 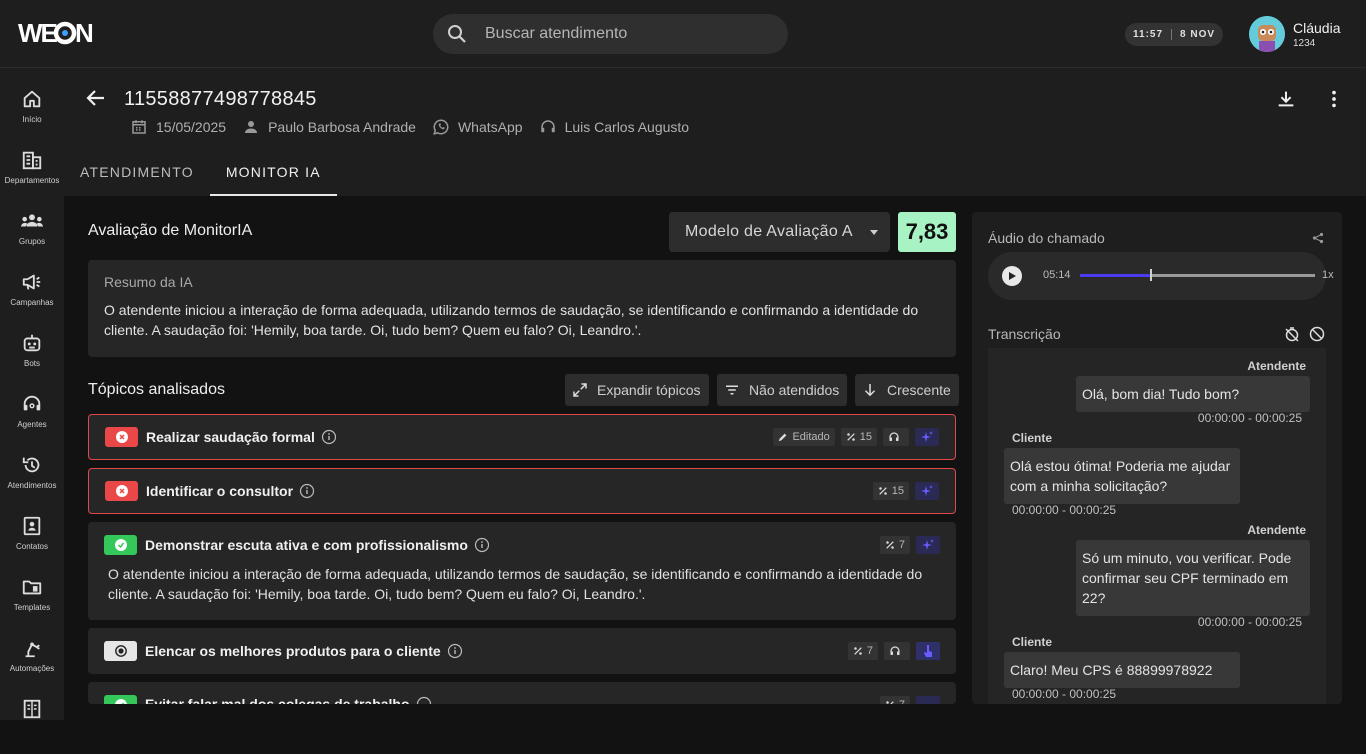 I want to click on edited-text: Editado, so click(x=811, y=437).